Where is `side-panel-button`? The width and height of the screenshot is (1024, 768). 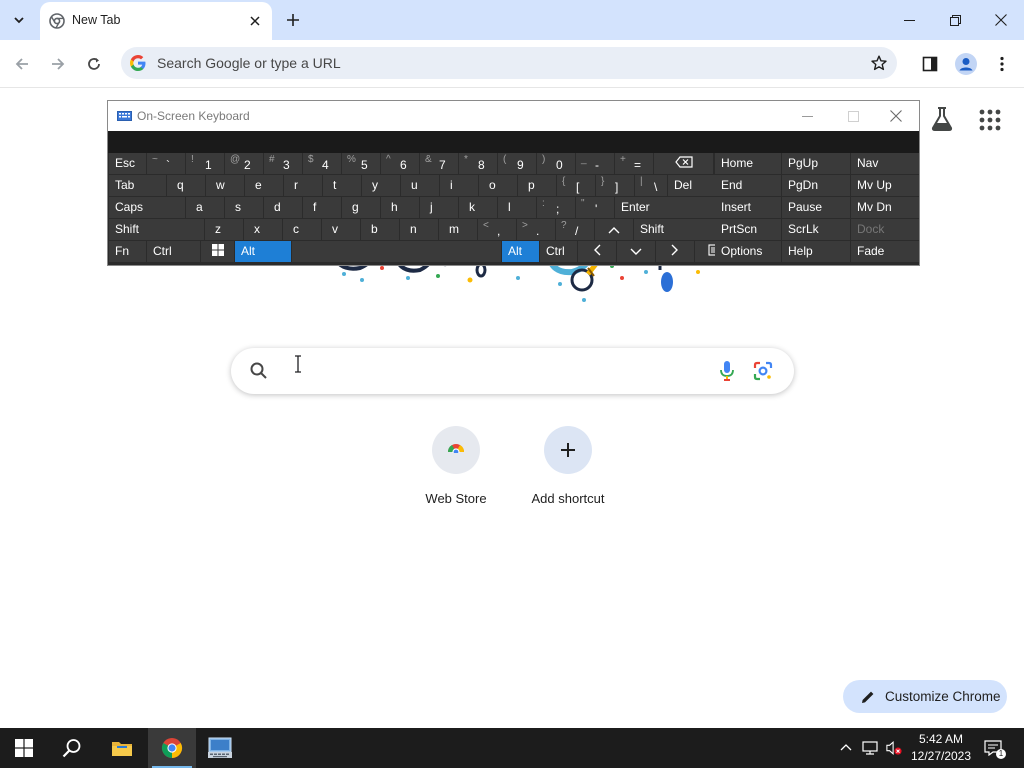 side-panel-button is located at coordinates (930, 64).